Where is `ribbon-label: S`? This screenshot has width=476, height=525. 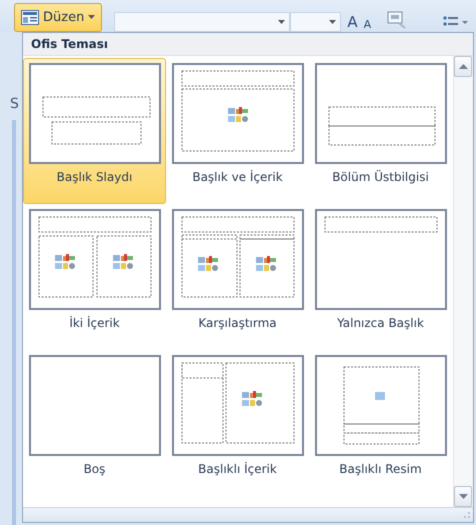 ribbon-label: S is located at coordinates (14, 104).